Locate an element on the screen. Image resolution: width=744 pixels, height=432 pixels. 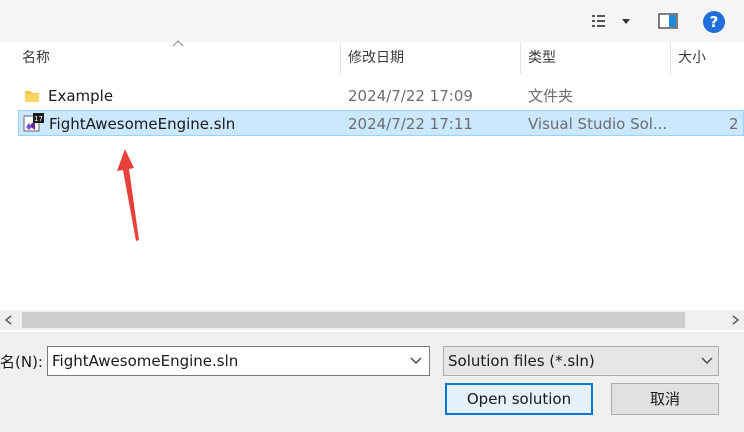
view-options-icon is located at coordinates (611, 21).